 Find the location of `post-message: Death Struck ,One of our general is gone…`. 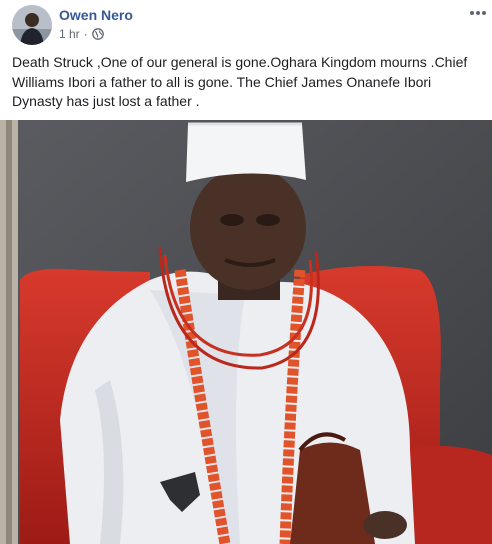

post-message: Death Struck ,One of our general is gone… is located at coordinates (240, 81).